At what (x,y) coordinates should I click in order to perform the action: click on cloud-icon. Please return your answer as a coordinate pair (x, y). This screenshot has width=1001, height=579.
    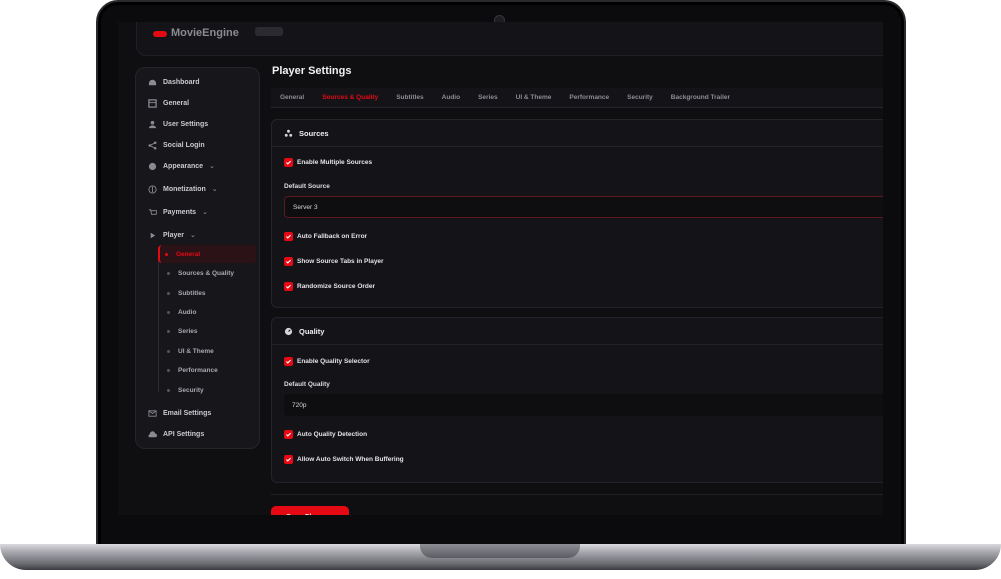
    Looking at the image, I should click on (152, 434).